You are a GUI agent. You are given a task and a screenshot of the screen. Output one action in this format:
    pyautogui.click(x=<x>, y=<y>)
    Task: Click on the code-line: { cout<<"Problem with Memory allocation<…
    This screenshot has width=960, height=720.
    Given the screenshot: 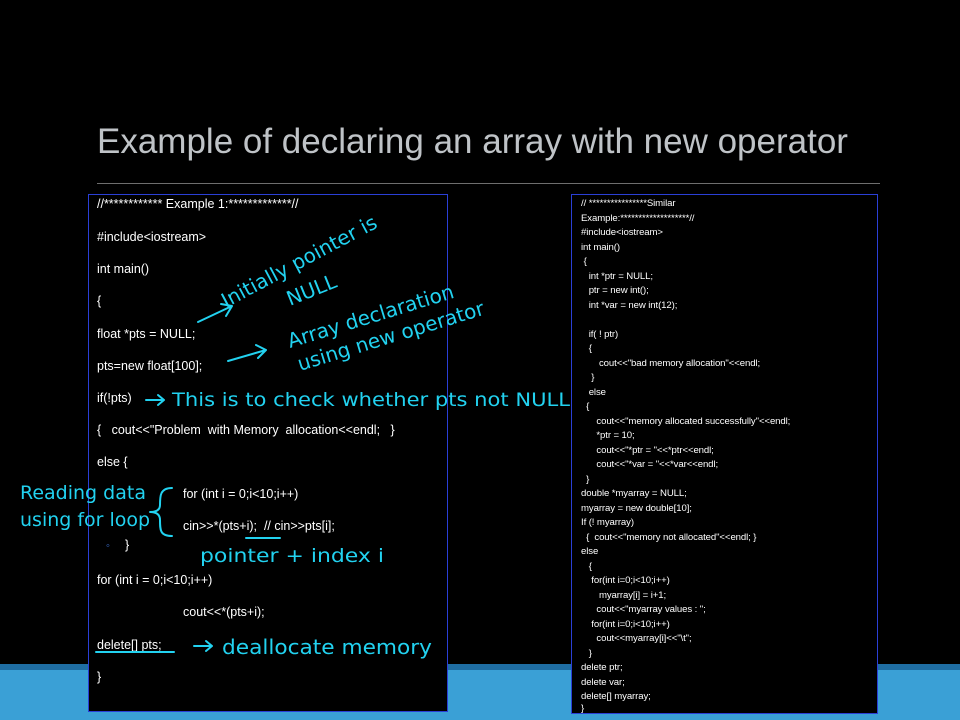 What is the action you would take?
    pyautogui.click(x=246, y=430)
    